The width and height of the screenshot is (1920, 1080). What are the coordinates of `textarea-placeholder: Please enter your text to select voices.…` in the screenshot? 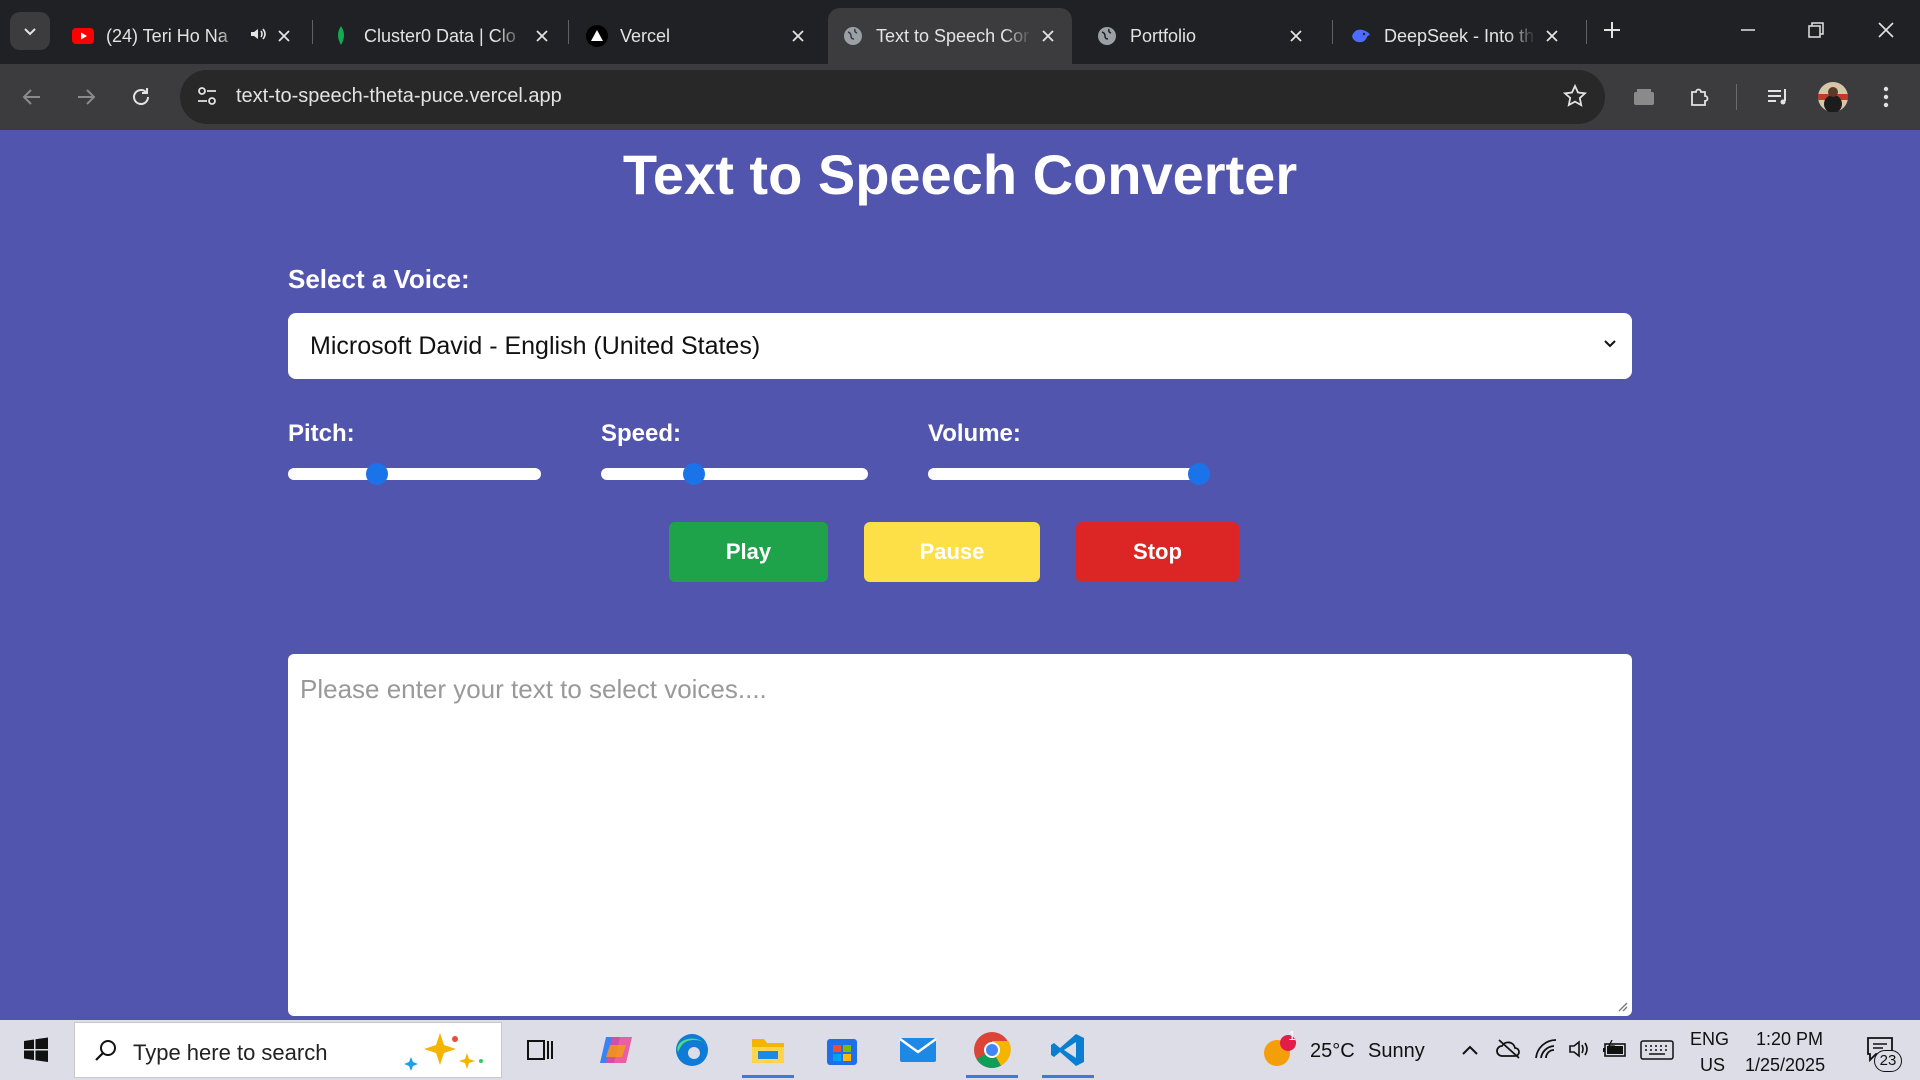 It's located at (533, 689).